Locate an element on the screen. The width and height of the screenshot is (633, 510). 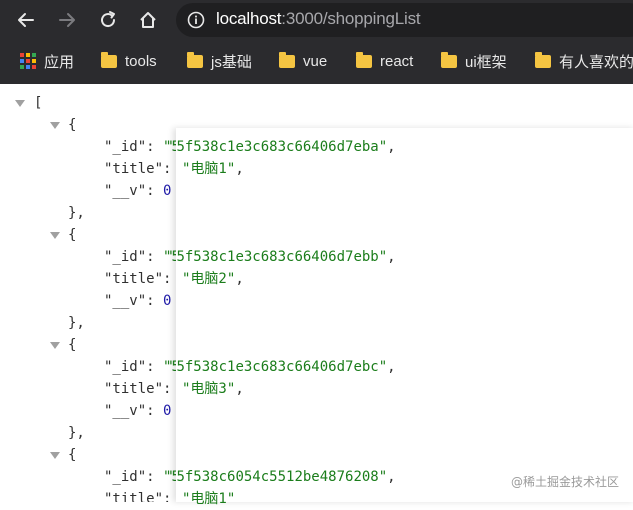
home-icon is located at coordinates (148, 20).